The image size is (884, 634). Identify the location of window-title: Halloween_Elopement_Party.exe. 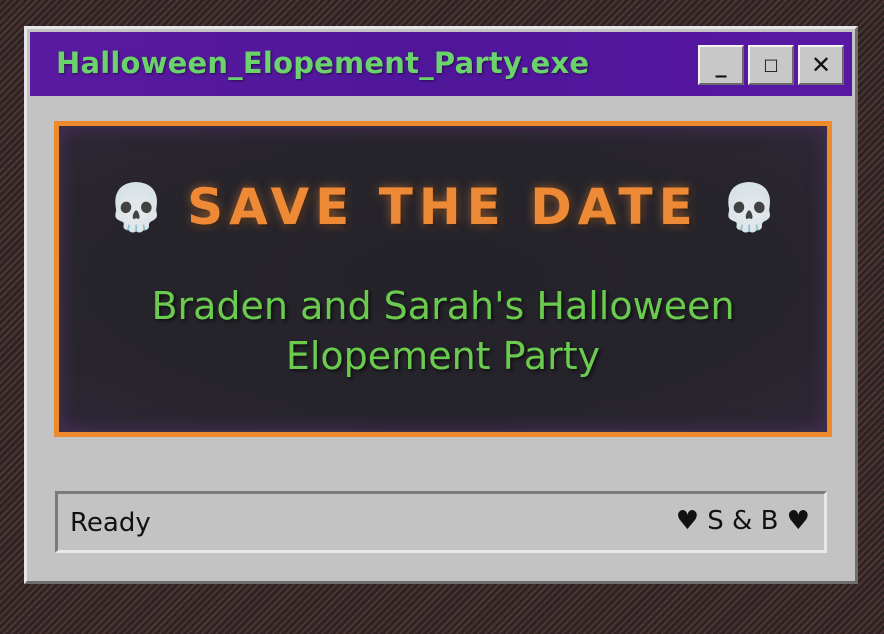
(323, 63).